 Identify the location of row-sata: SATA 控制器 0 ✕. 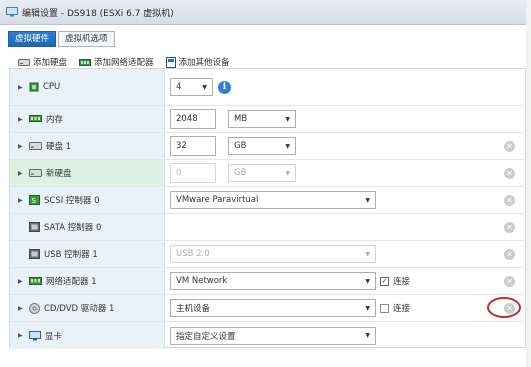
(268, 227).